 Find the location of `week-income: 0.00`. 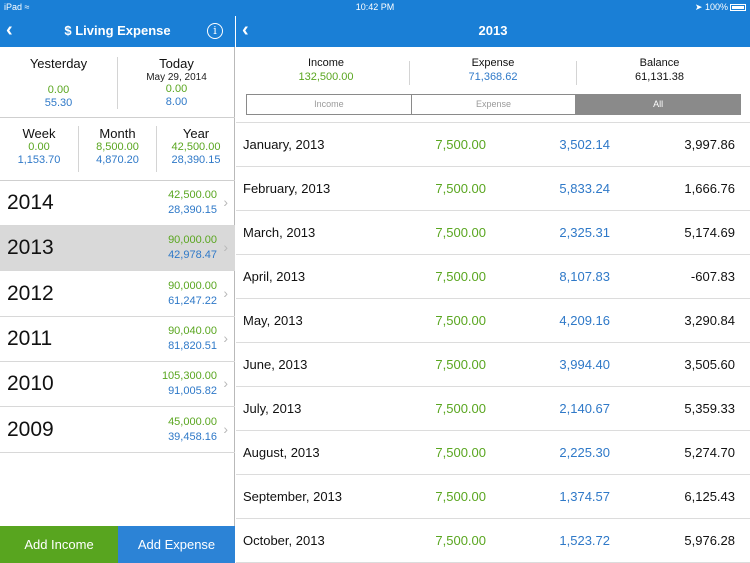

week-income: 0.00 is located at coordinates (39, 147).